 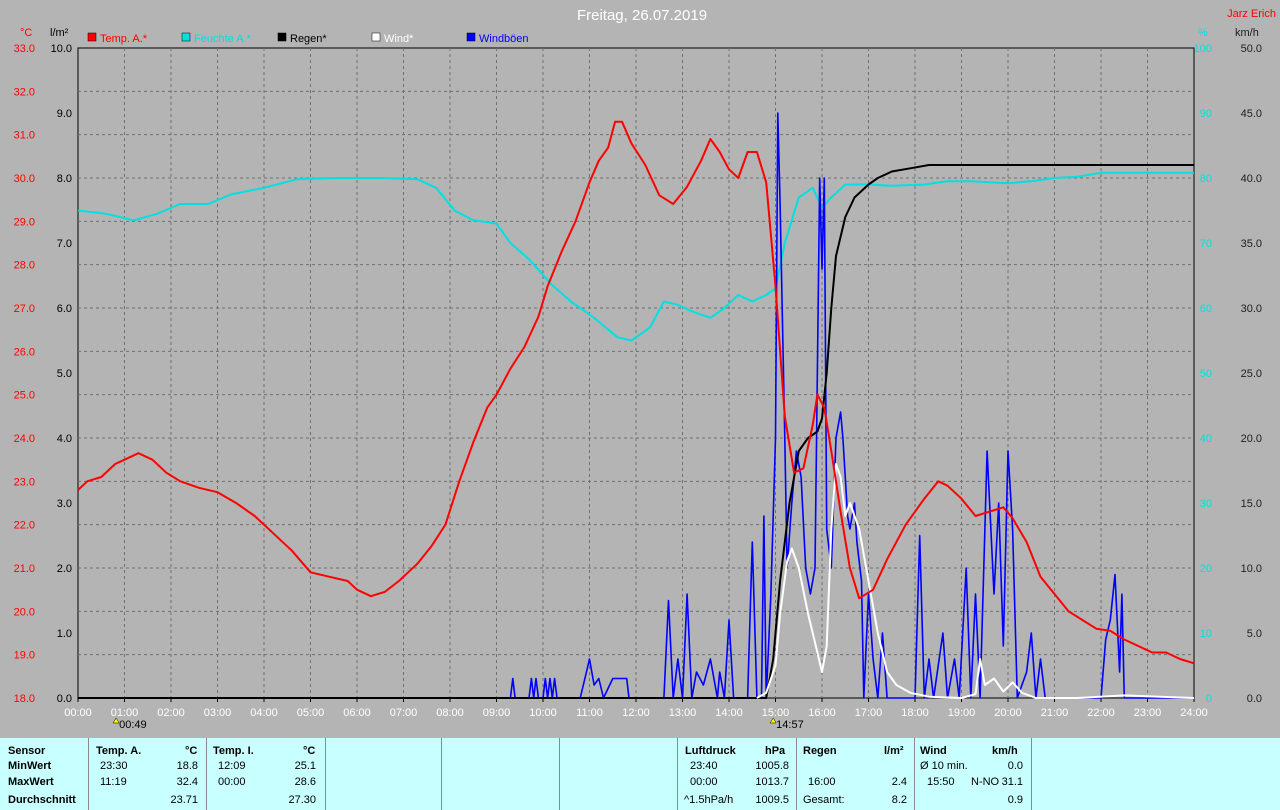 What do you see at coordinates (232, 782) in the screenshot?
I see `temp-i-max-time: 00:00` at bounding box center [232, 782].